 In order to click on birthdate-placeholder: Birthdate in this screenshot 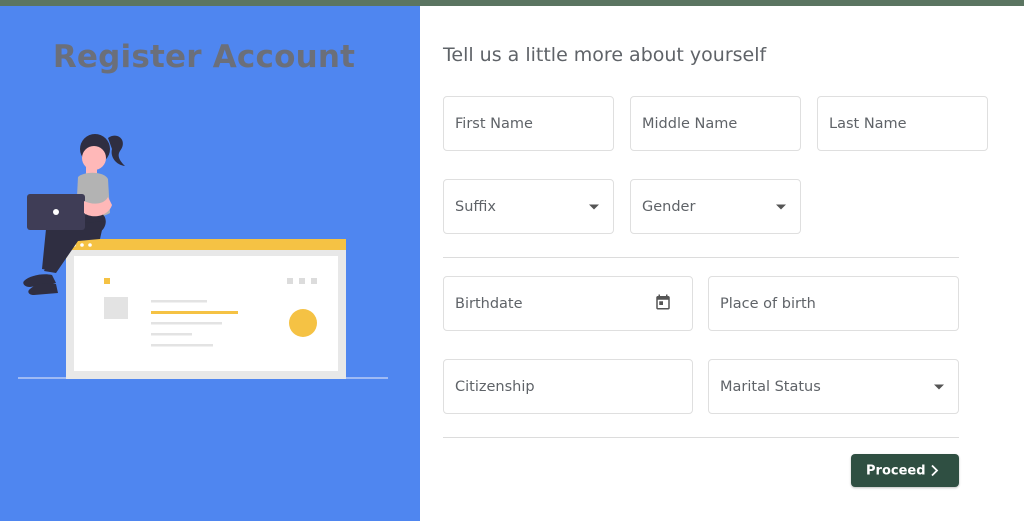, I will do `click(489, 303)`.